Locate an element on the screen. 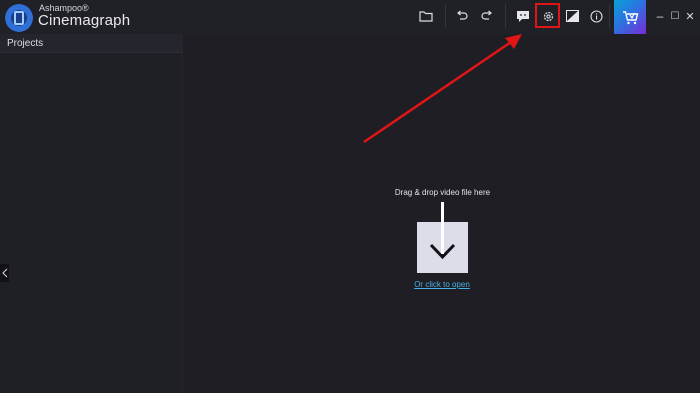  redo-button is located at coordinates (487, 16).